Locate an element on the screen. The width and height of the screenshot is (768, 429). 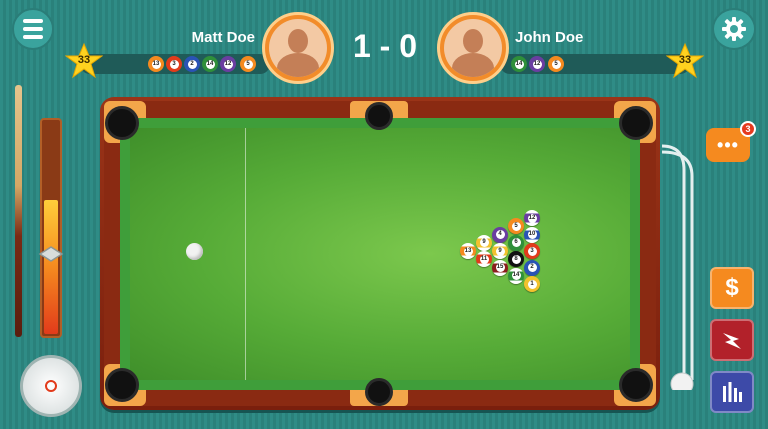
menu-button is located at coordinates (33, 29).